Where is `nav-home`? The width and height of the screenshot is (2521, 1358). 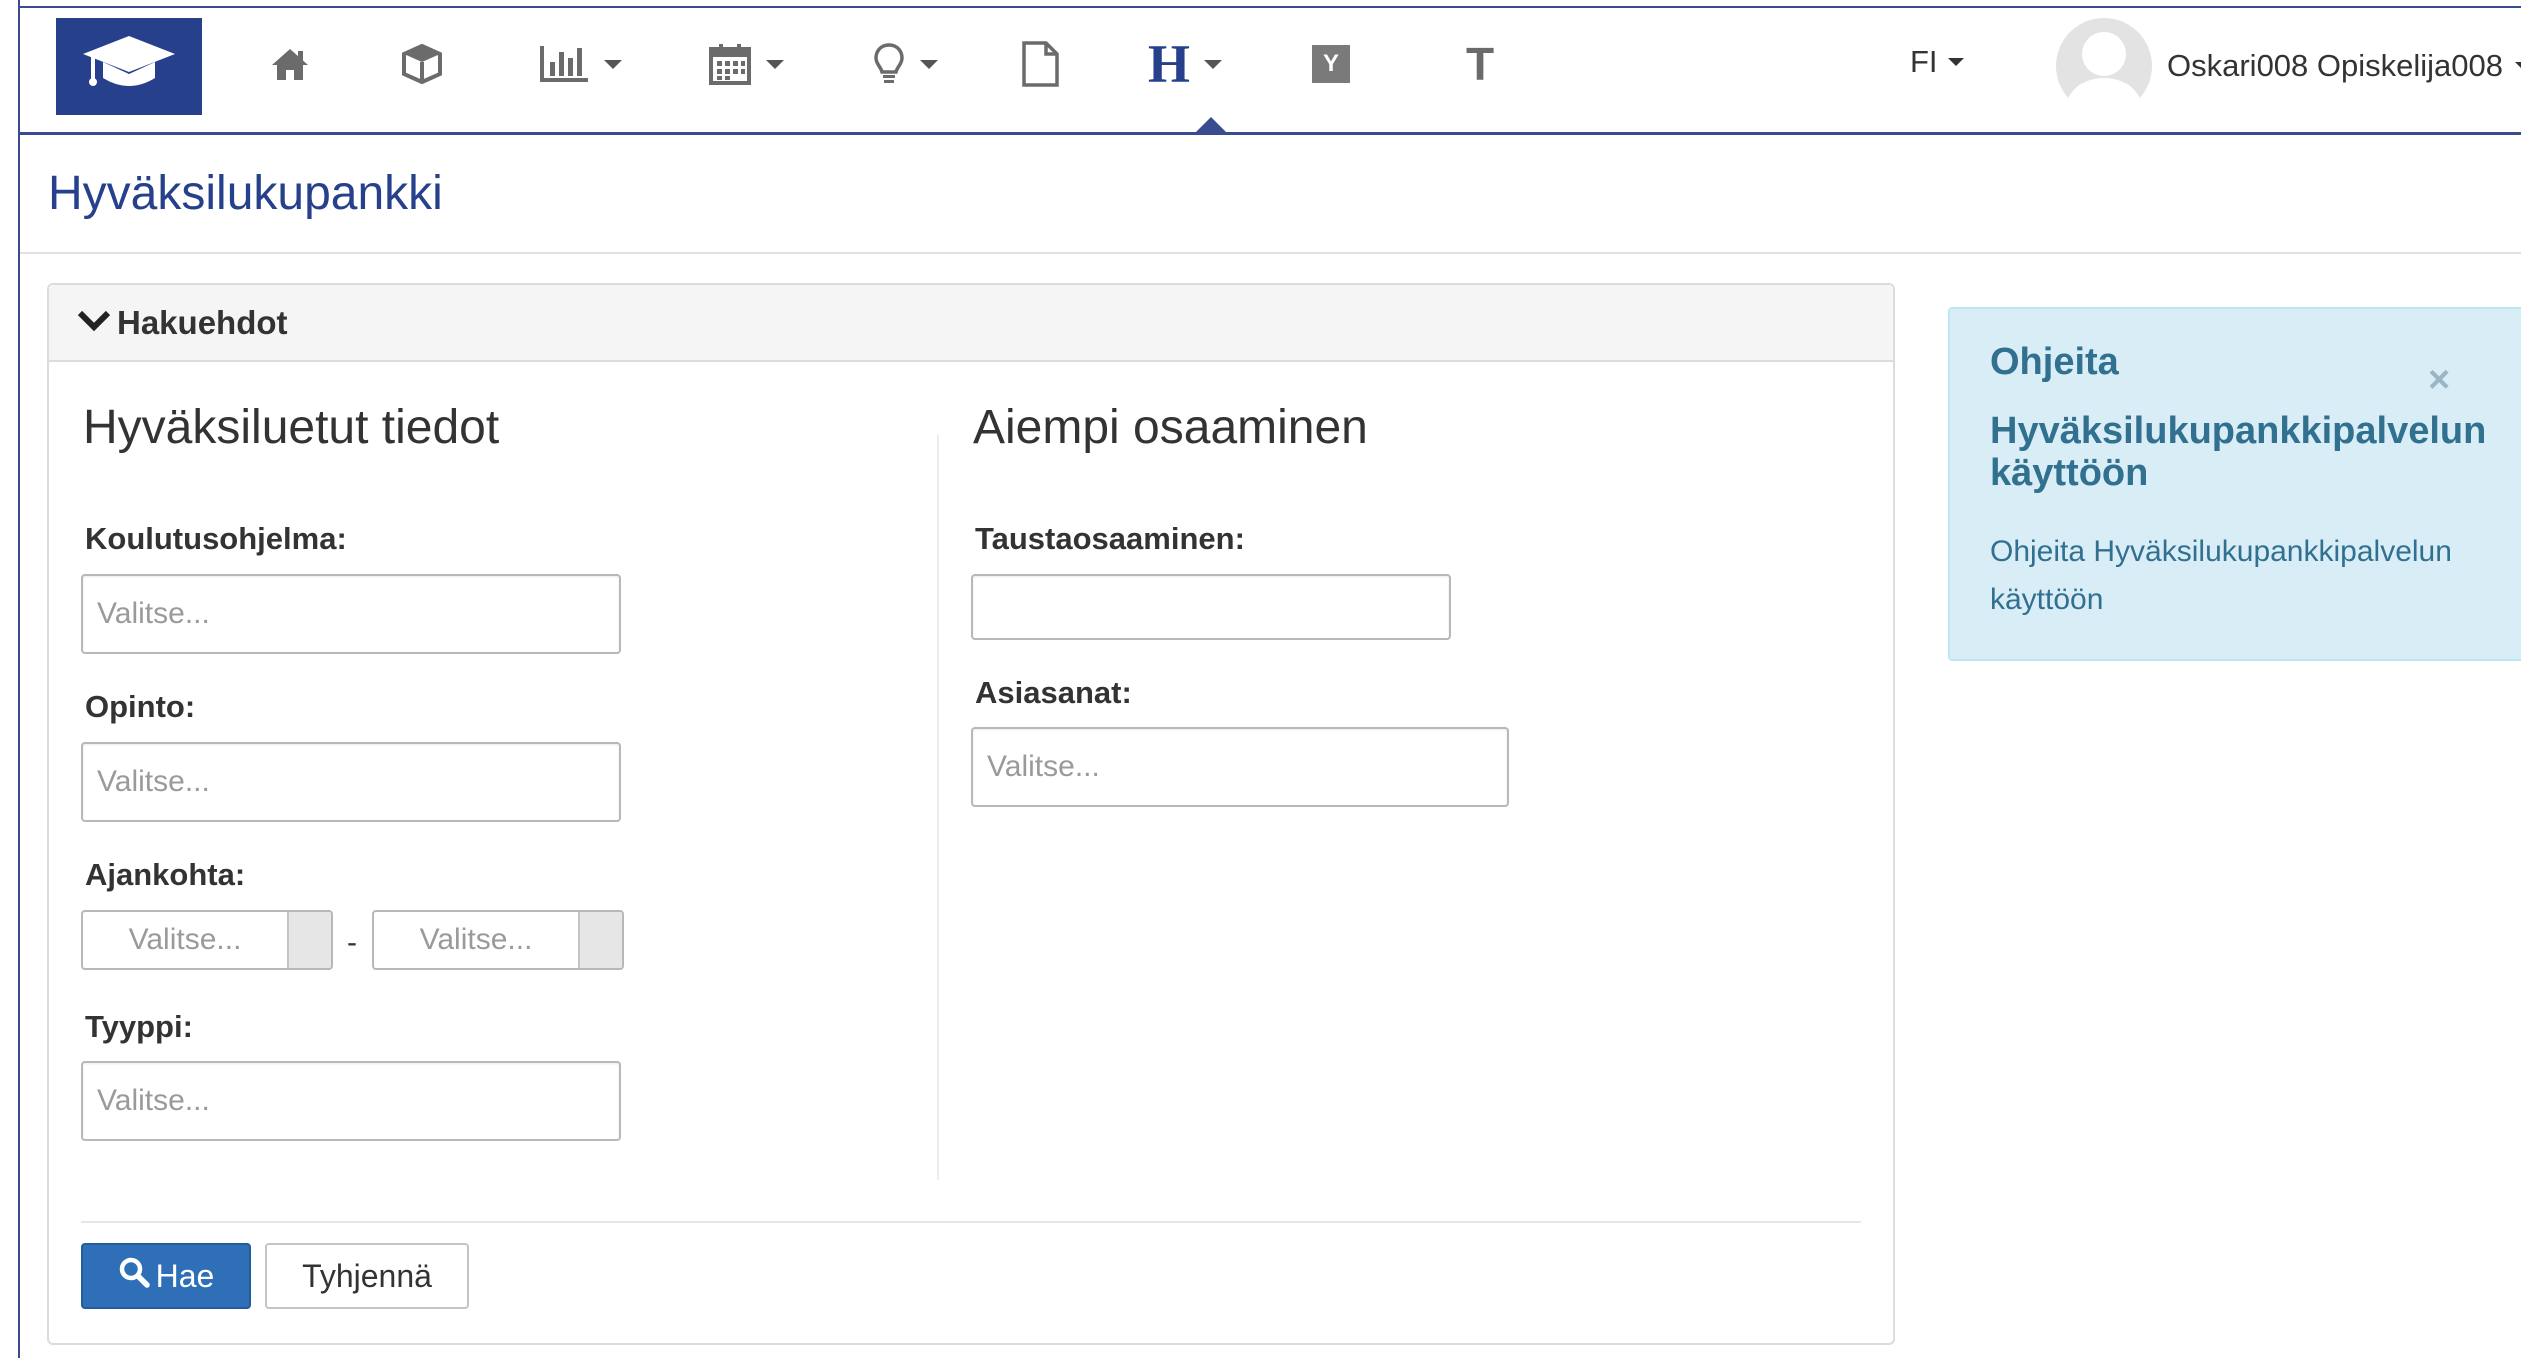 nav-home is located at coordinates (290, 64).